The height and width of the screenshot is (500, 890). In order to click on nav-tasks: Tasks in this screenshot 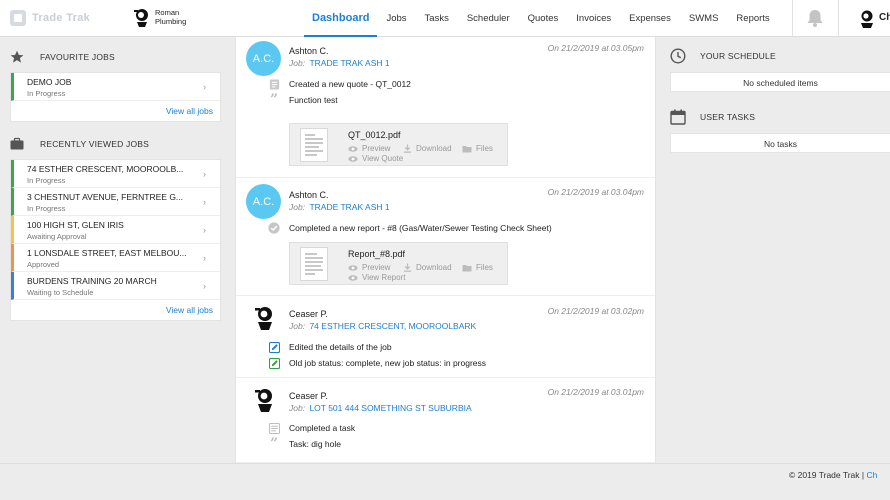, I will do `click(437, 18)`.